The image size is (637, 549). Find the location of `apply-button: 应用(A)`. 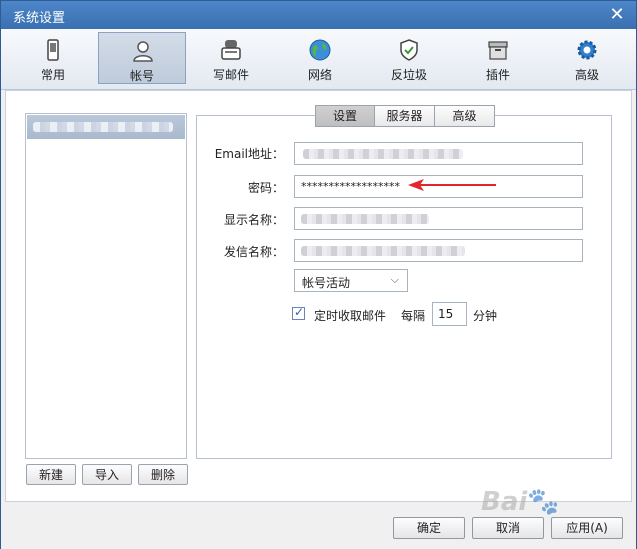

apply-button: 应用(A) is located at coordinates (587, 528).